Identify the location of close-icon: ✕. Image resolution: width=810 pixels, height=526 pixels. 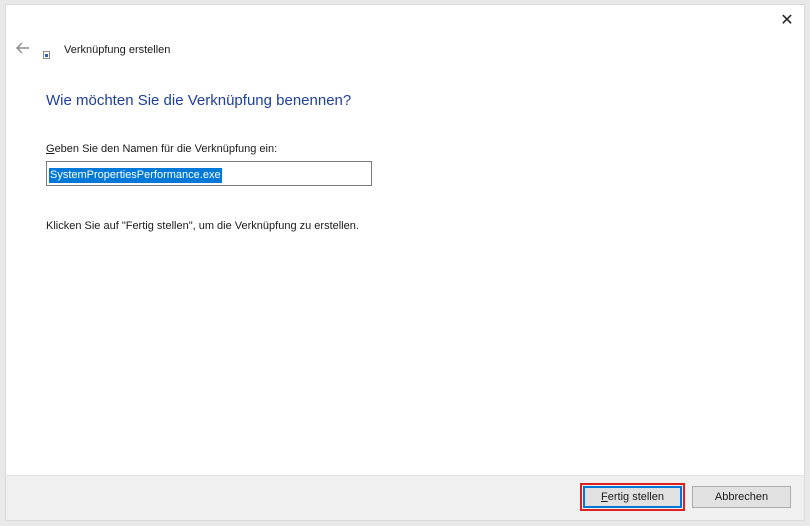
(787, 20).